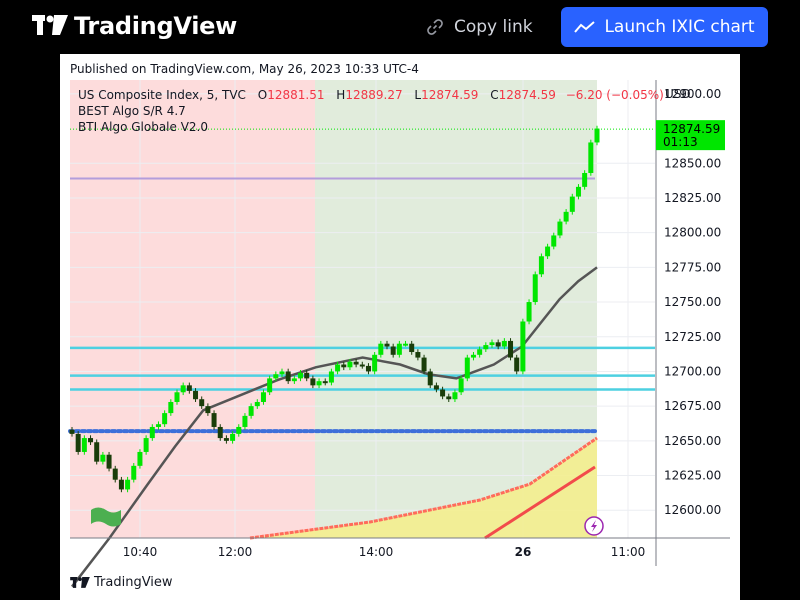 The image size is (800, 600). I want to click on y-tick-label: 12625.00, so click(692, 476).